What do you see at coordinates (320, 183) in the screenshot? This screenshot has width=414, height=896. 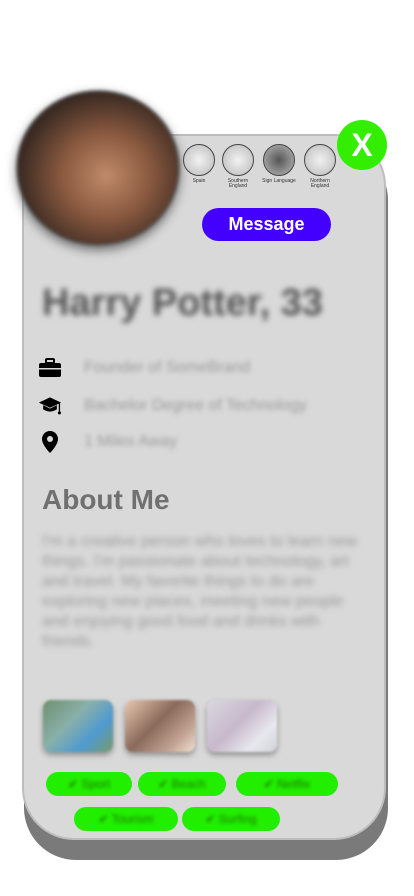 I see `language-label: Northern England` at bounding box center [320, 183].